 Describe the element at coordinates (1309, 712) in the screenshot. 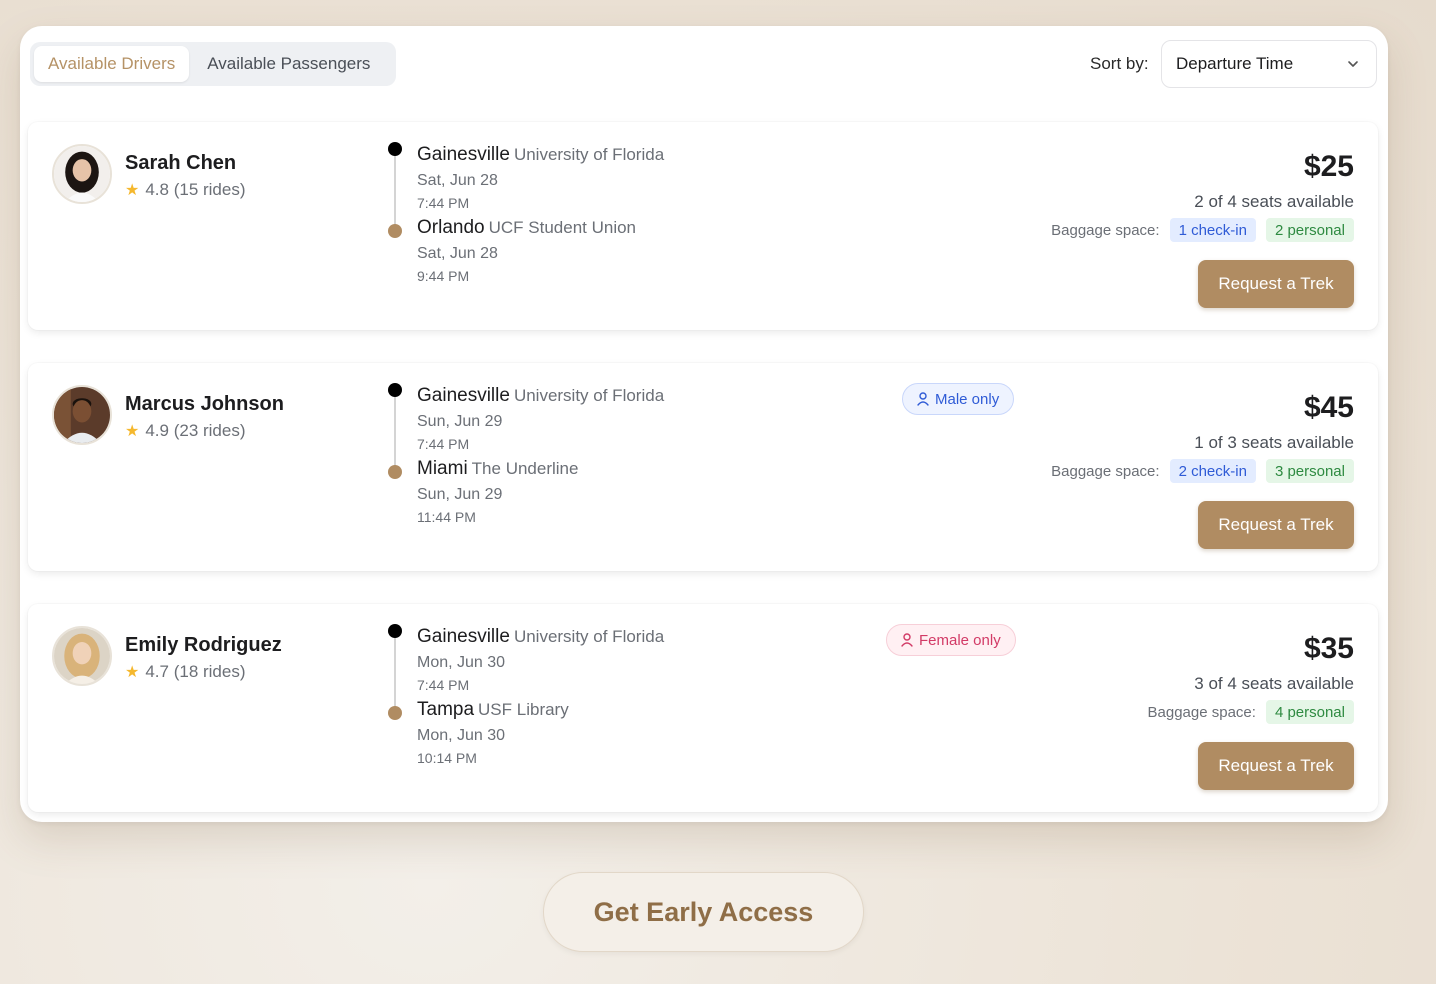

I see `personal-badge: 4 personal` at that location.